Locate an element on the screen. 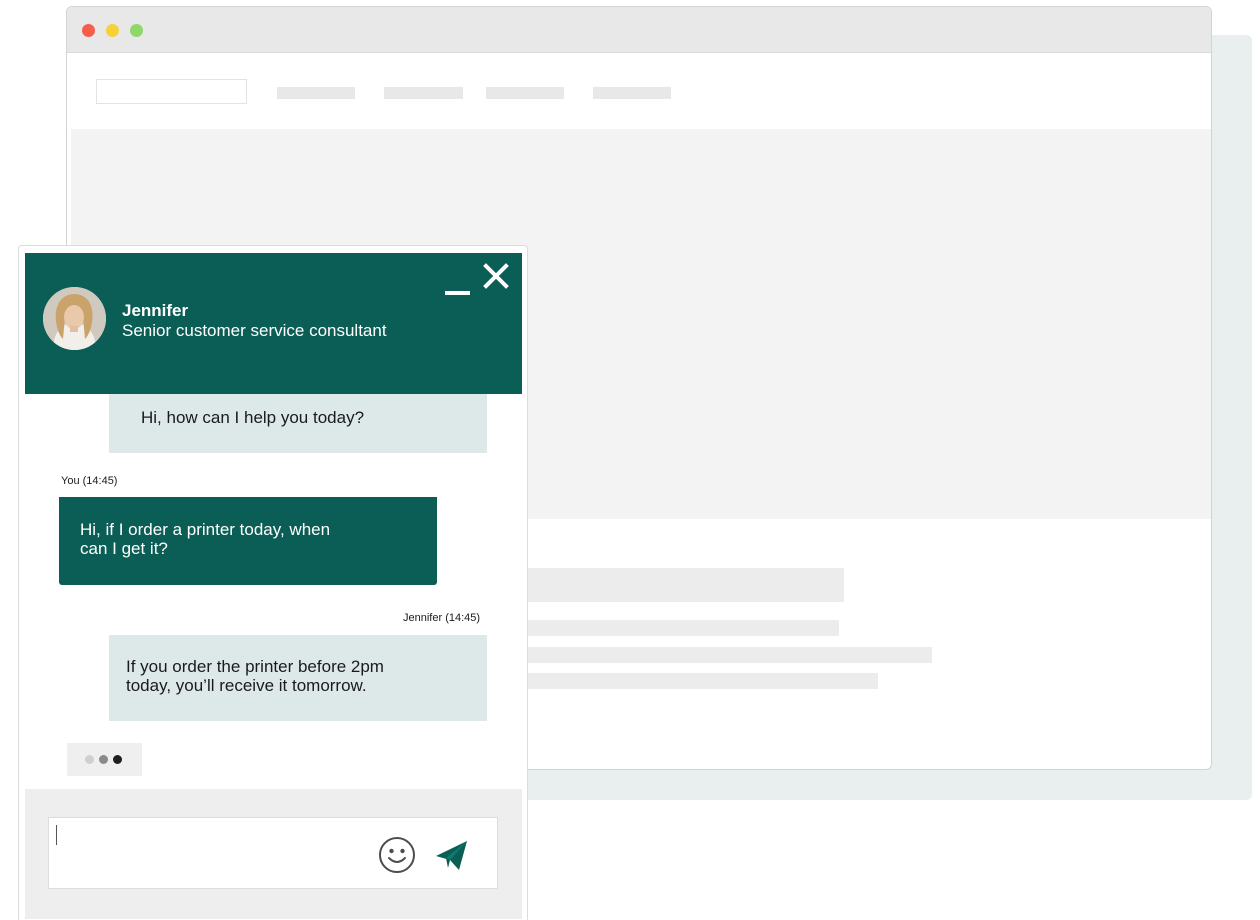 Image resolution: width=1260 pixels, height=920 pixels. close-icon is located at coordinates (496, 276).